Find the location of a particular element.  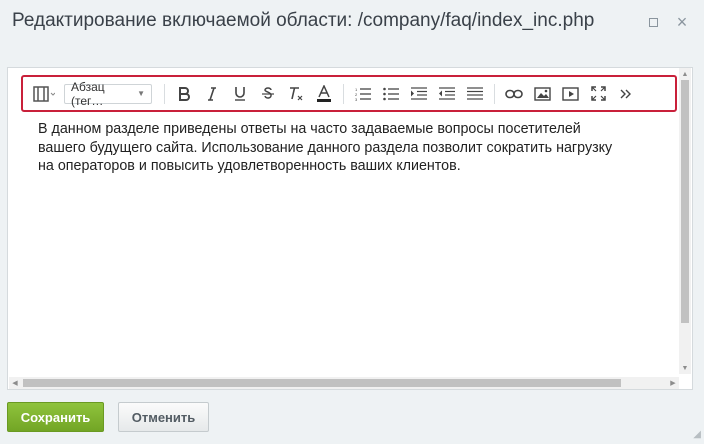

chevron-down-icon: ▼ is located at coordinates (141, 93).